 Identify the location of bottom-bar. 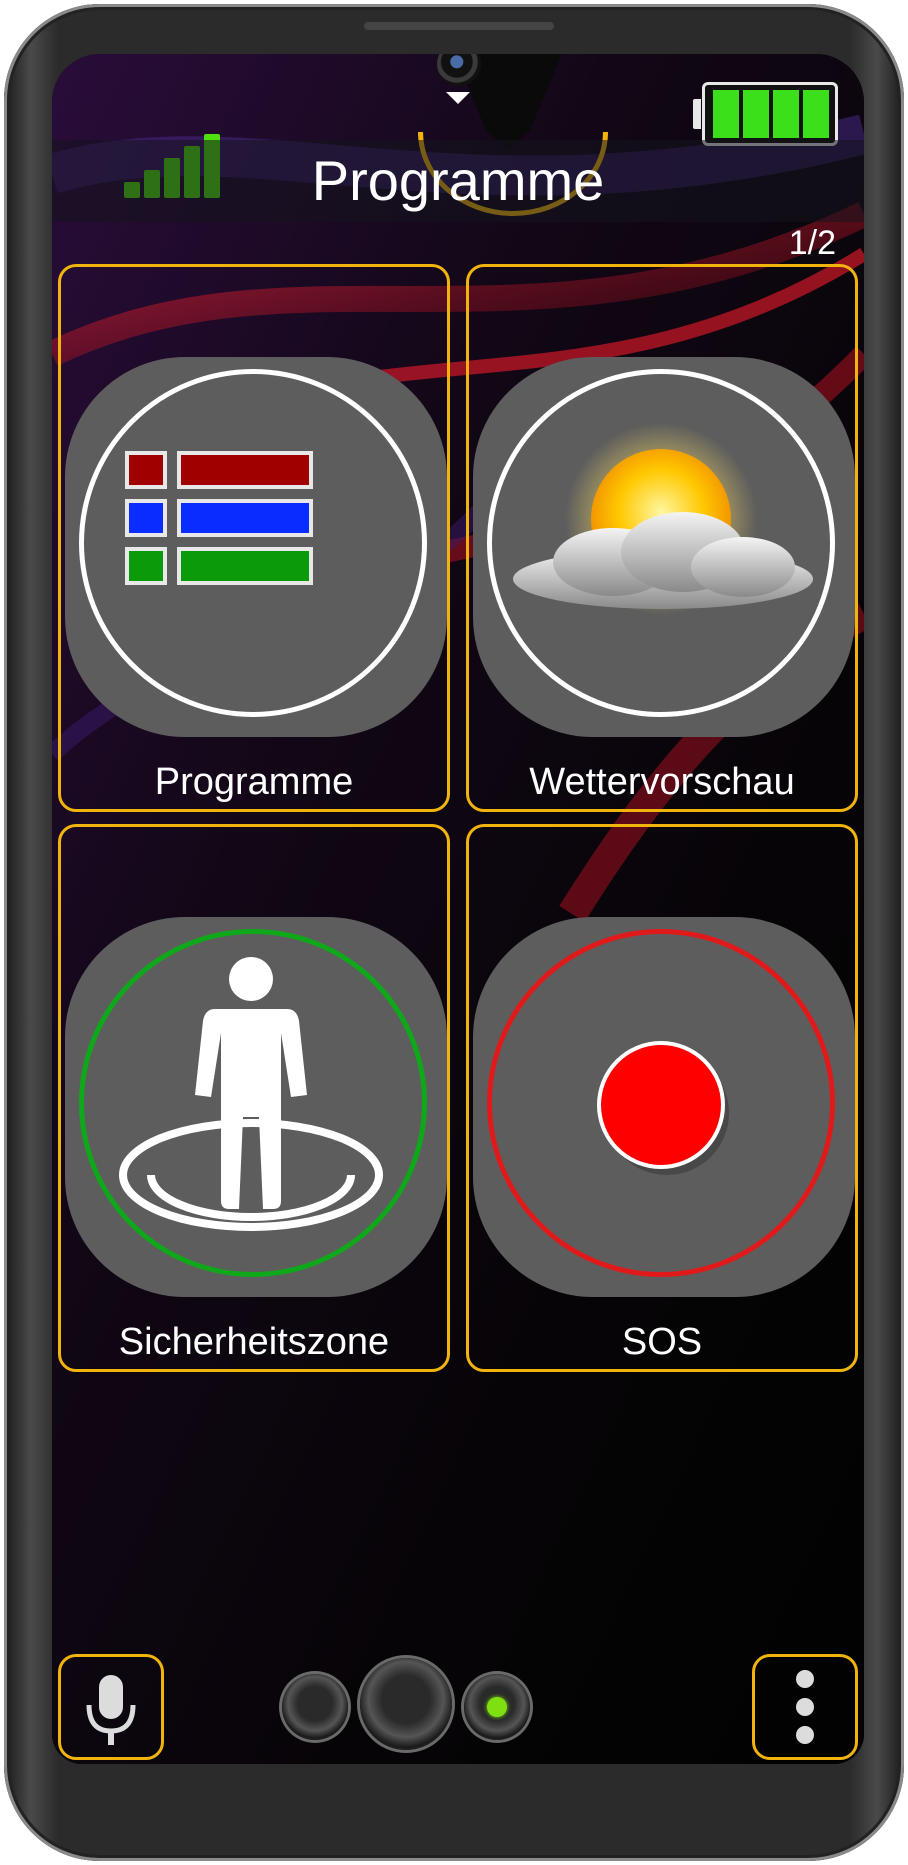
(458, 1709).